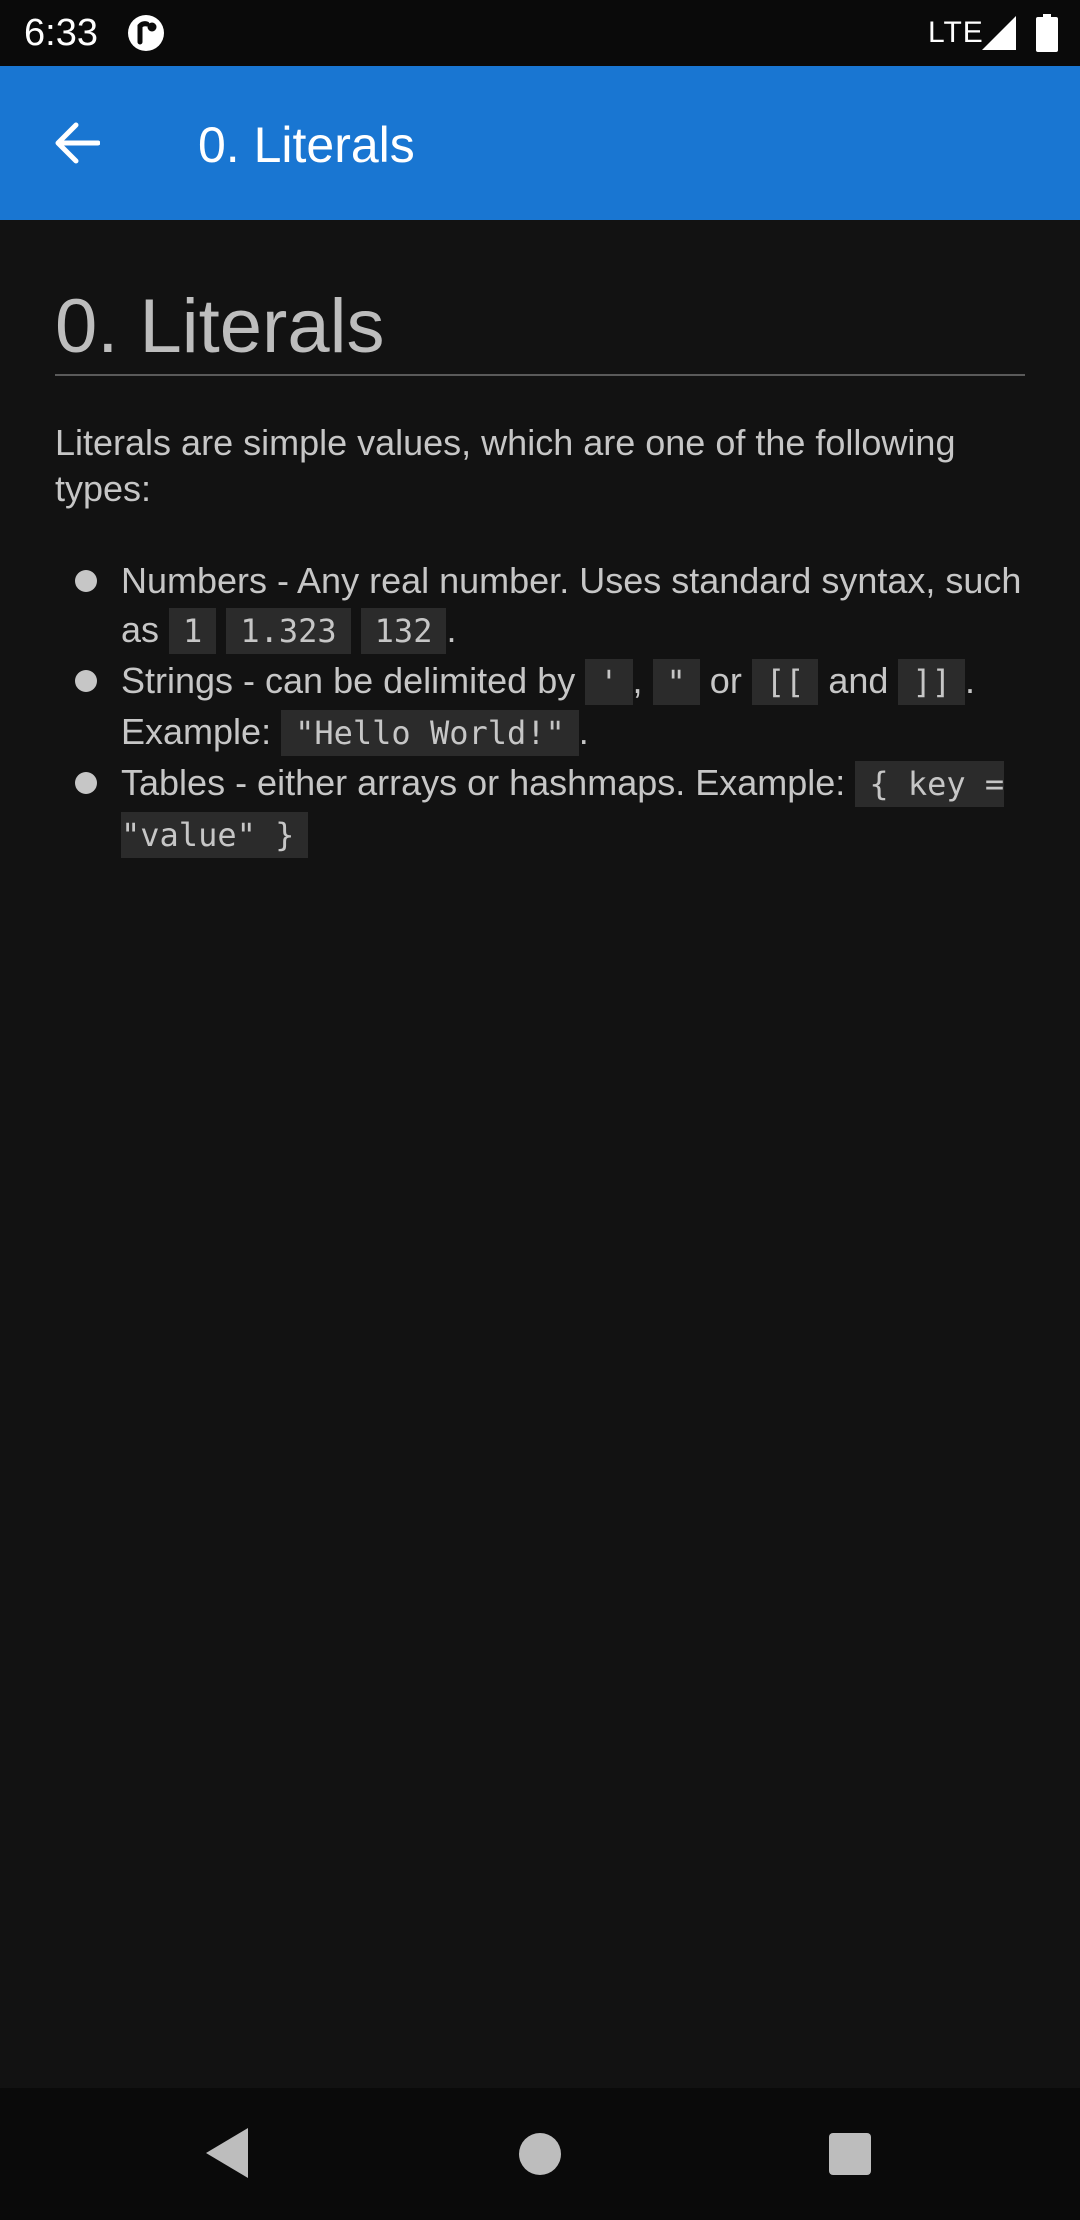  What do you see at coordinates (540, 143) in the screenshot?
I see `app-bar: 0. Literals` at bounding box center [540, 143].